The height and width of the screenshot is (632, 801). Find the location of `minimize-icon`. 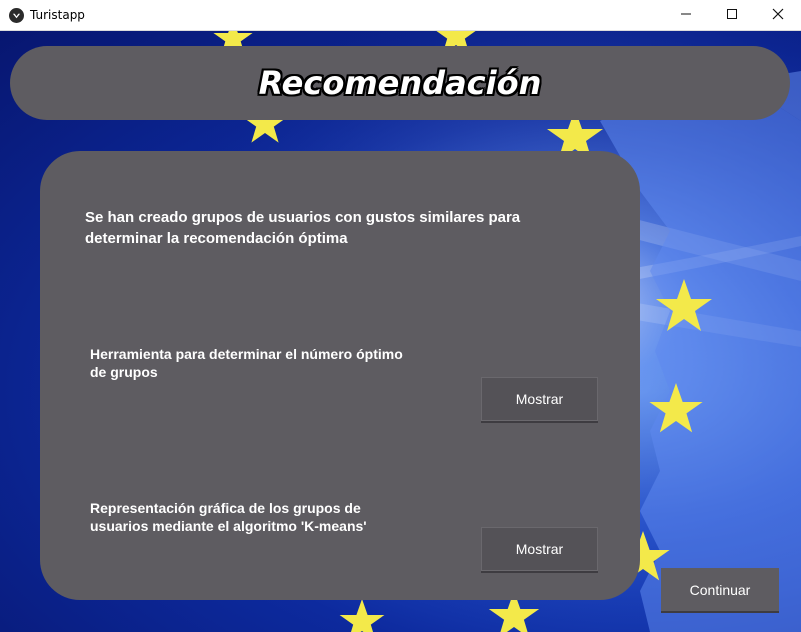

minimize-icon is located at coordinates (686, 16).